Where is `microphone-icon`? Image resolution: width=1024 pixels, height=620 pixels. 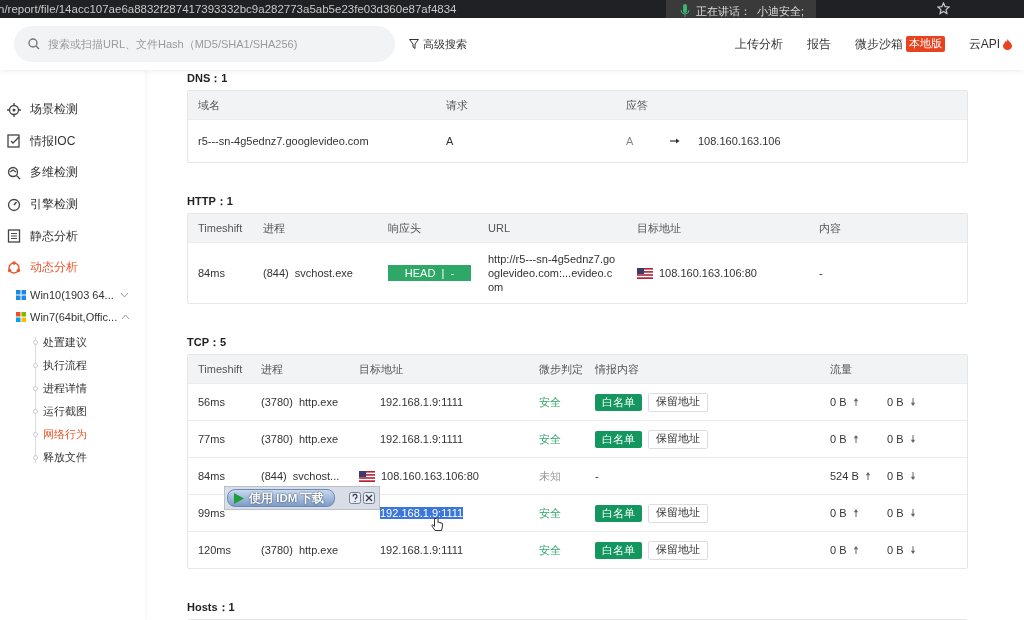 microphone-icon is located at coordinates (685, 11).